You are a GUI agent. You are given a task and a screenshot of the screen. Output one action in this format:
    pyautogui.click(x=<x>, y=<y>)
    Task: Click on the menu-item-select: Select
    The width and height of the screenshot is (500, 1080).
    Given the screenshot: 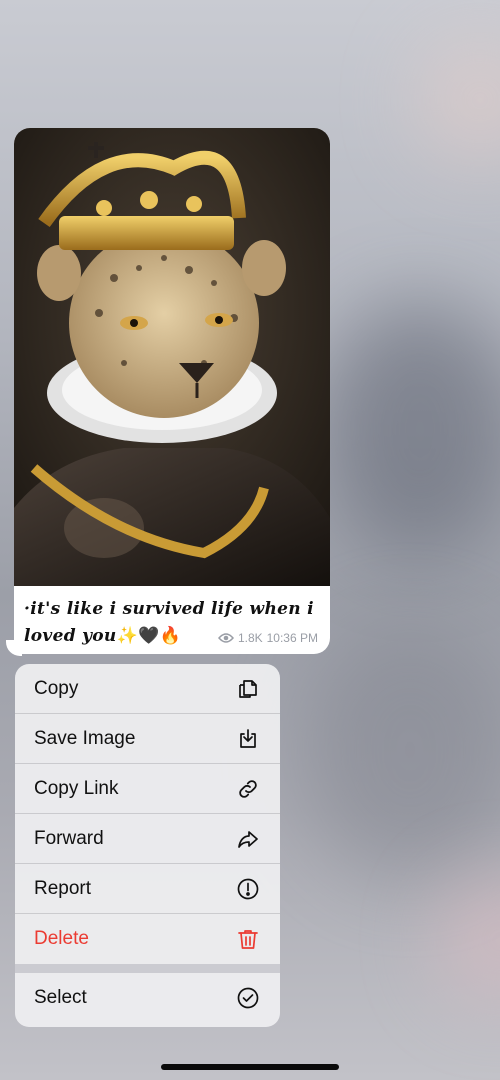 What is the action you would take?
    pyautogui.click(x=147, y=998)
    